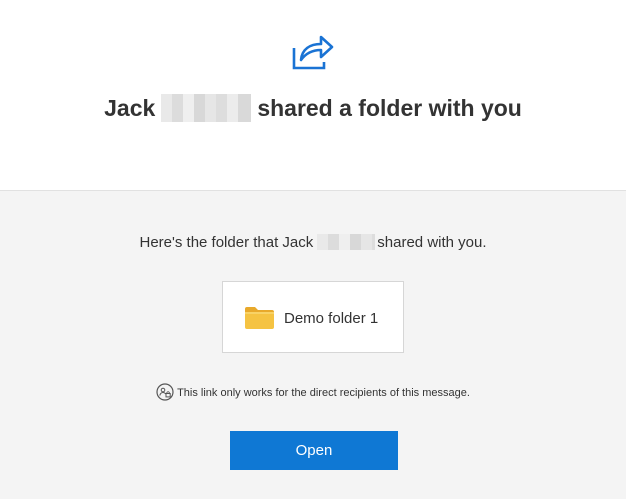  I want to click on share-arrow-icon, so click(313, 52).